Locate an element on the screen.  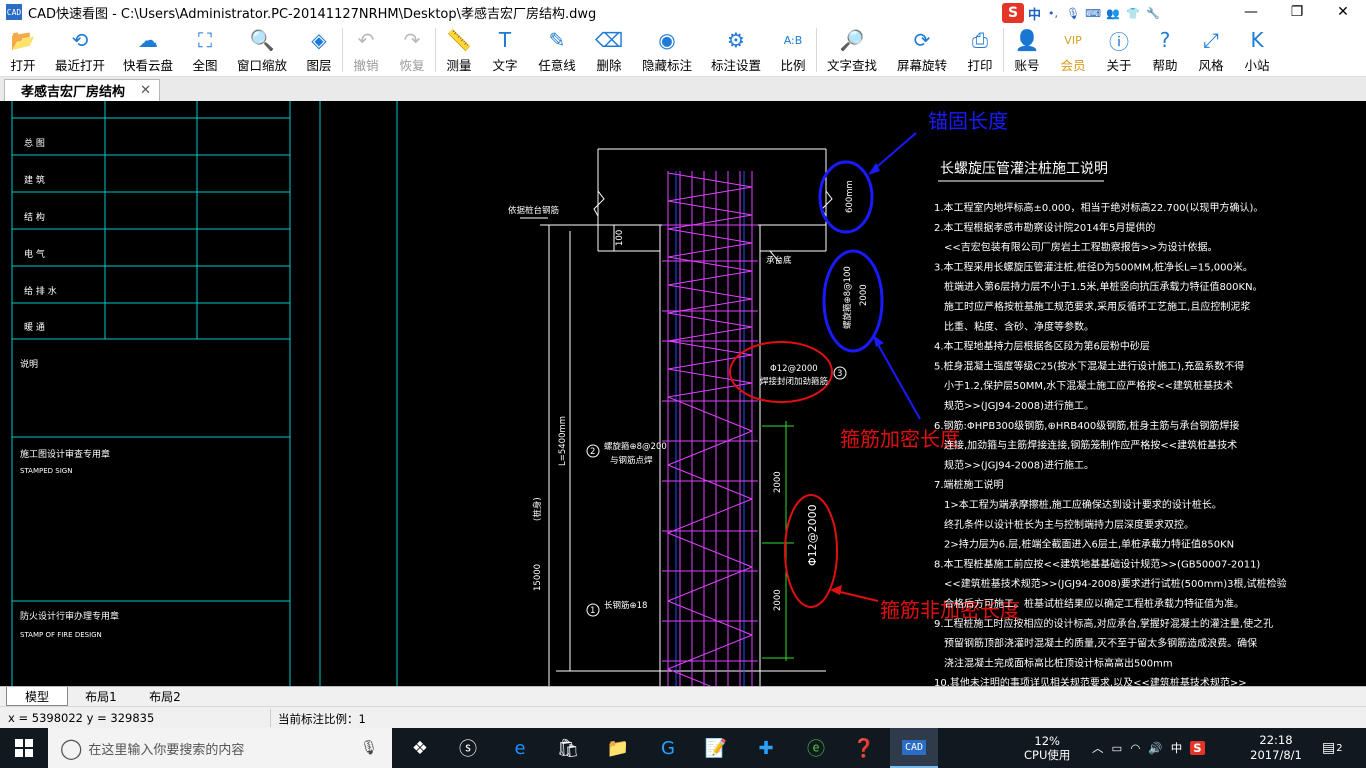
zoom-window-icon: 🔍 is located at coordinates (262, 40).